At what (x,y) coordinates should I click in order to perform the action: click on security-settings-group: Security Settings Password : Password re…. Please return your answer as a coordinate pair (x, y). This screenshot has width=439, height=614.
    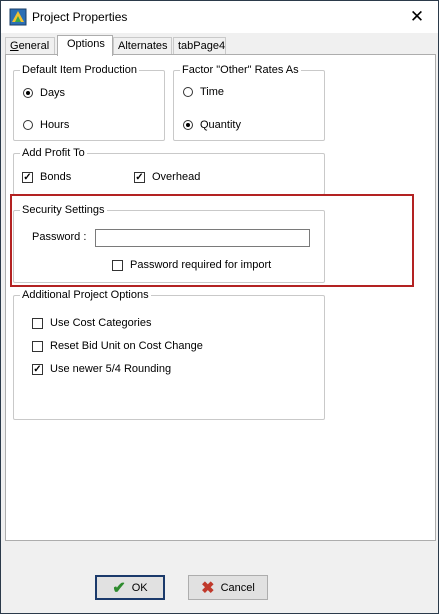
    Looking at the image, I should click on (169, 243).